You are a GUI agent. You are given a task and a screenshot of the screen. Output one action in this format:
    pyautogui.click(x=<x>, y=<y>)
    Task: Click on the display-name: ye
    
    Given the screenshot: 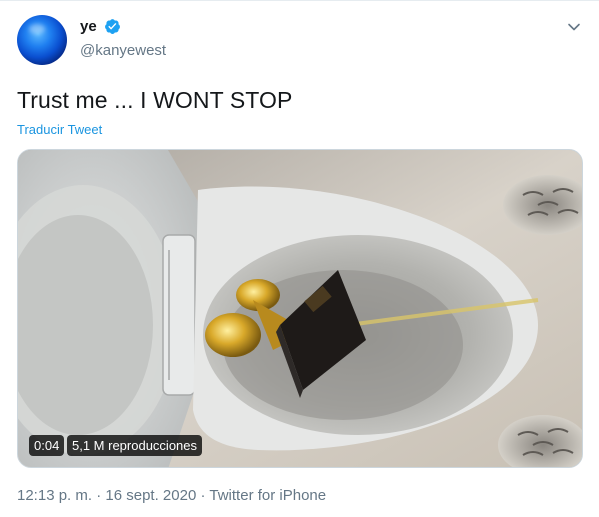 What is the action you would take?
    pyautogui.click(x=88, y=26)
    